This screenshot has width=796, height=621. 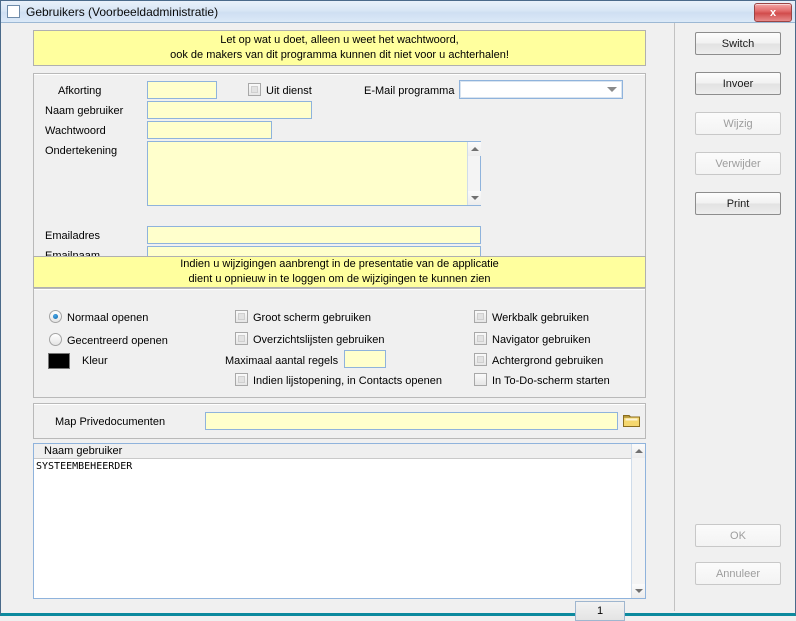 What do you see at coordinates (209, 130) in the screenshot?
I see `wachtwoord-input` at bounding box center [209, 130].